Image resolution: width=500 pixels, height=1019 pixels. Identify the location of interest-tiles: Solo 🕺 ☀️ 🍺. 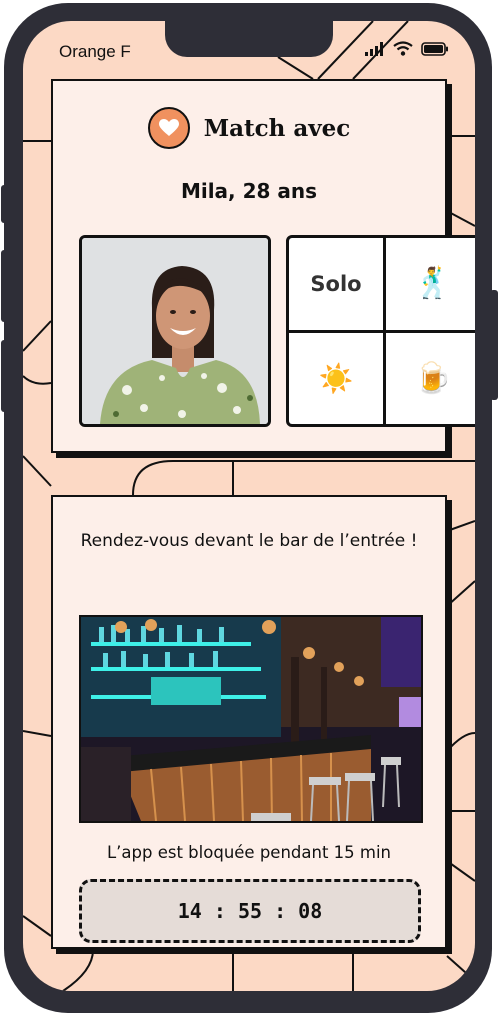
(380, 331).